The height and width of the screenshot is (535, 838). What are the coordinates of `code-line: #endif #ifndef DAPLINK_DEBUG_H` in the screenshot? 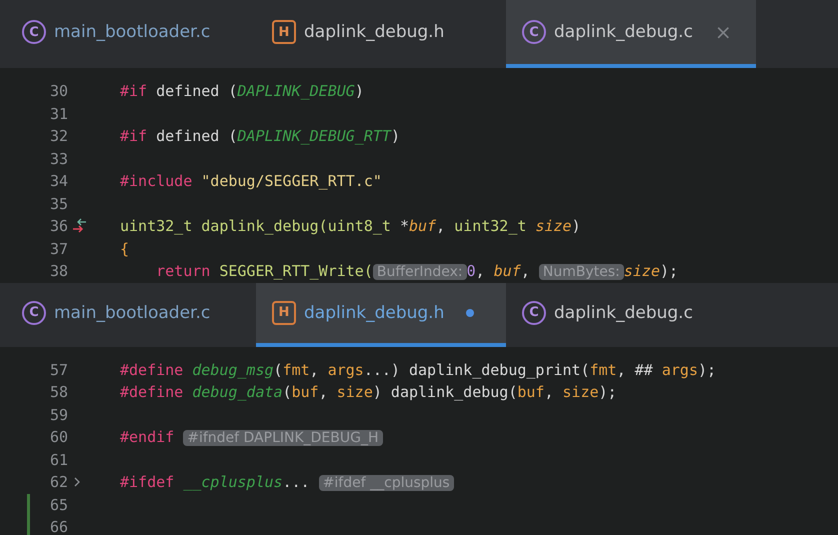 It's located at (251, 437).